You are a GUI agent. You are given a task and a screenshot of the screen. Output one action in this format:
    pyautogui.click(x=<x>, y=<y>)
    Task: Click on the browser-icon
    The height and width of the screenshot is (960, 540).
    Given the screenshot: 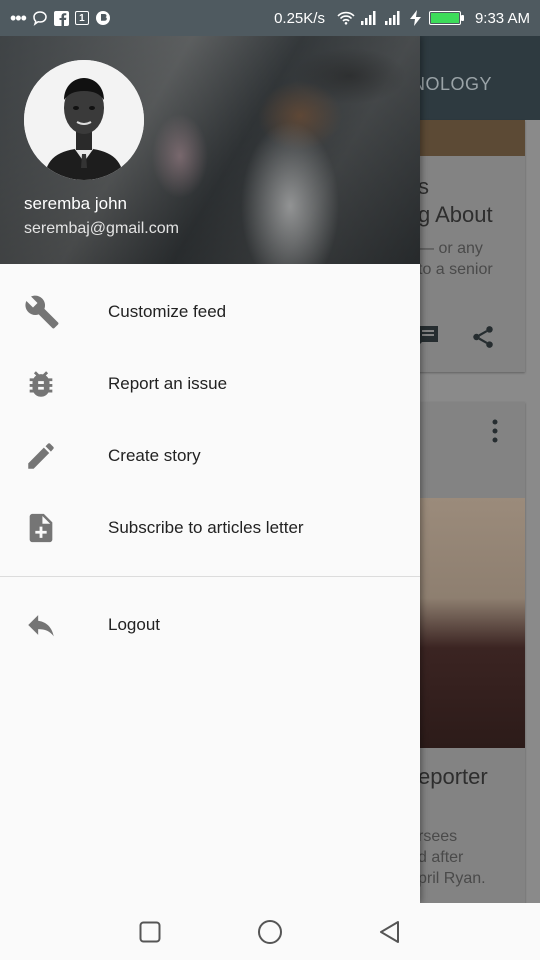 What is the action you would take?
    pyautogui.click(x=103, y=18)
    